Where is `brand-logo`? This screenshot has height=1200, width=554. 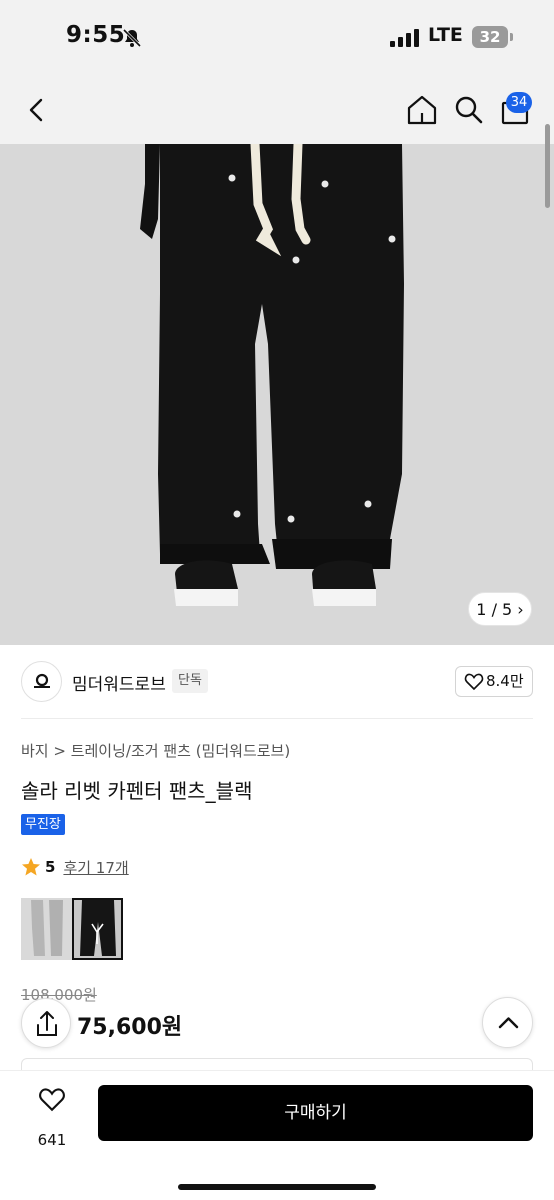
brand-logo is located at coordinates (41, 681).